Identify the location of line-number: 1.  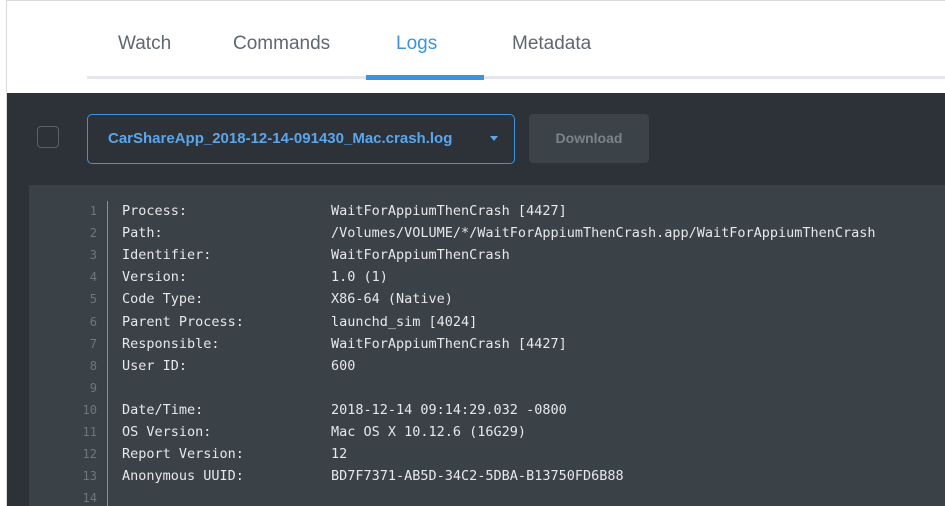
(93, 211).